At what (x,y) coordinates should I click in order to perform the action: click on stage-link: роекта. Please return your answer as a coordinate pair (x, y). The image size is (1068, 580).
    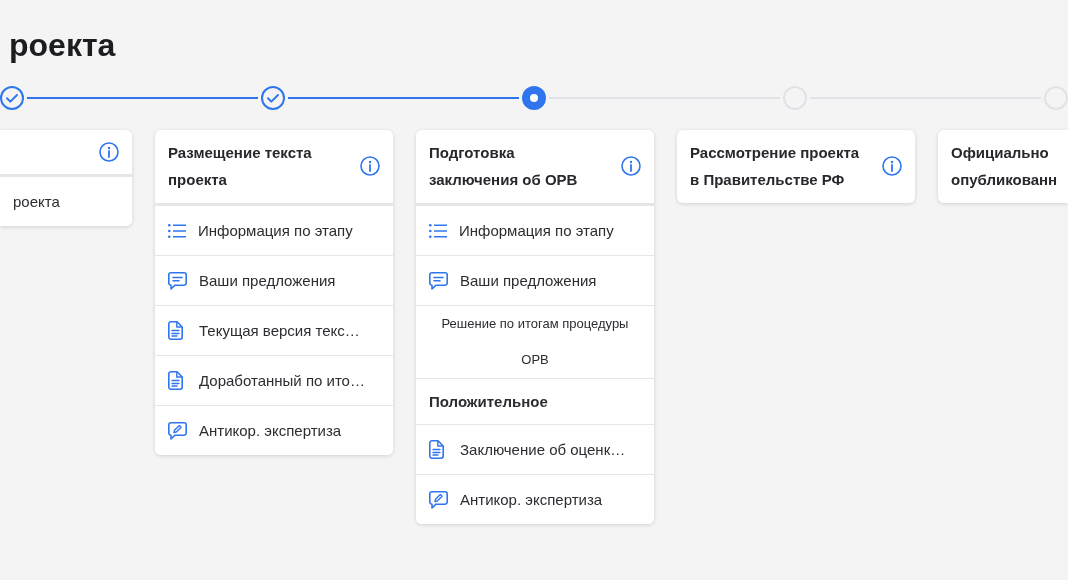
    Looking at the image, I should click on (66, 201).